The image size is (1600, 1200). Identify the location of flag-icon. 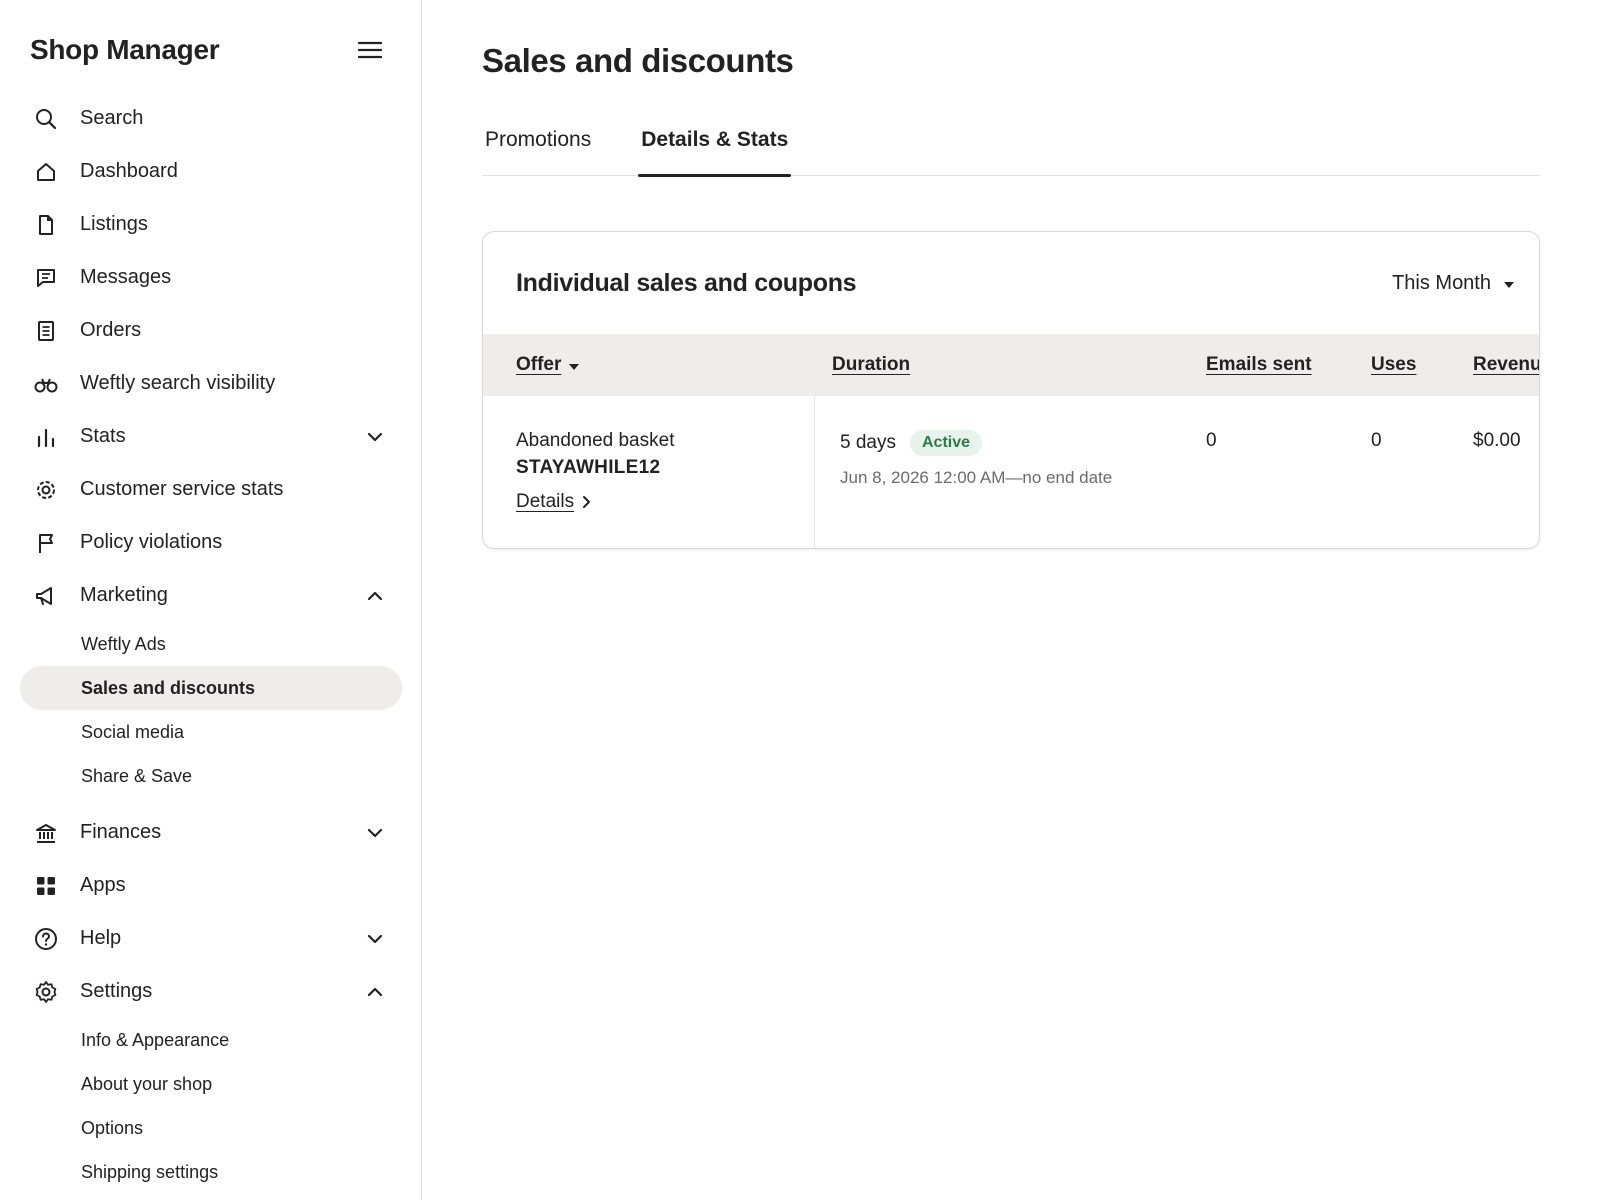
(46, 543).